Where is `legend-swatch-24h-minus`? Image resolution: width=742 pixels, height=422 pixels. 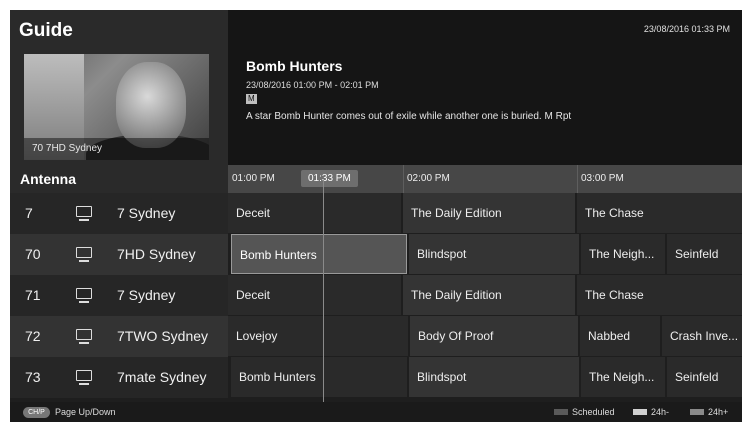
legend-swatch-24h-minus is located at coordinates (640, 412).